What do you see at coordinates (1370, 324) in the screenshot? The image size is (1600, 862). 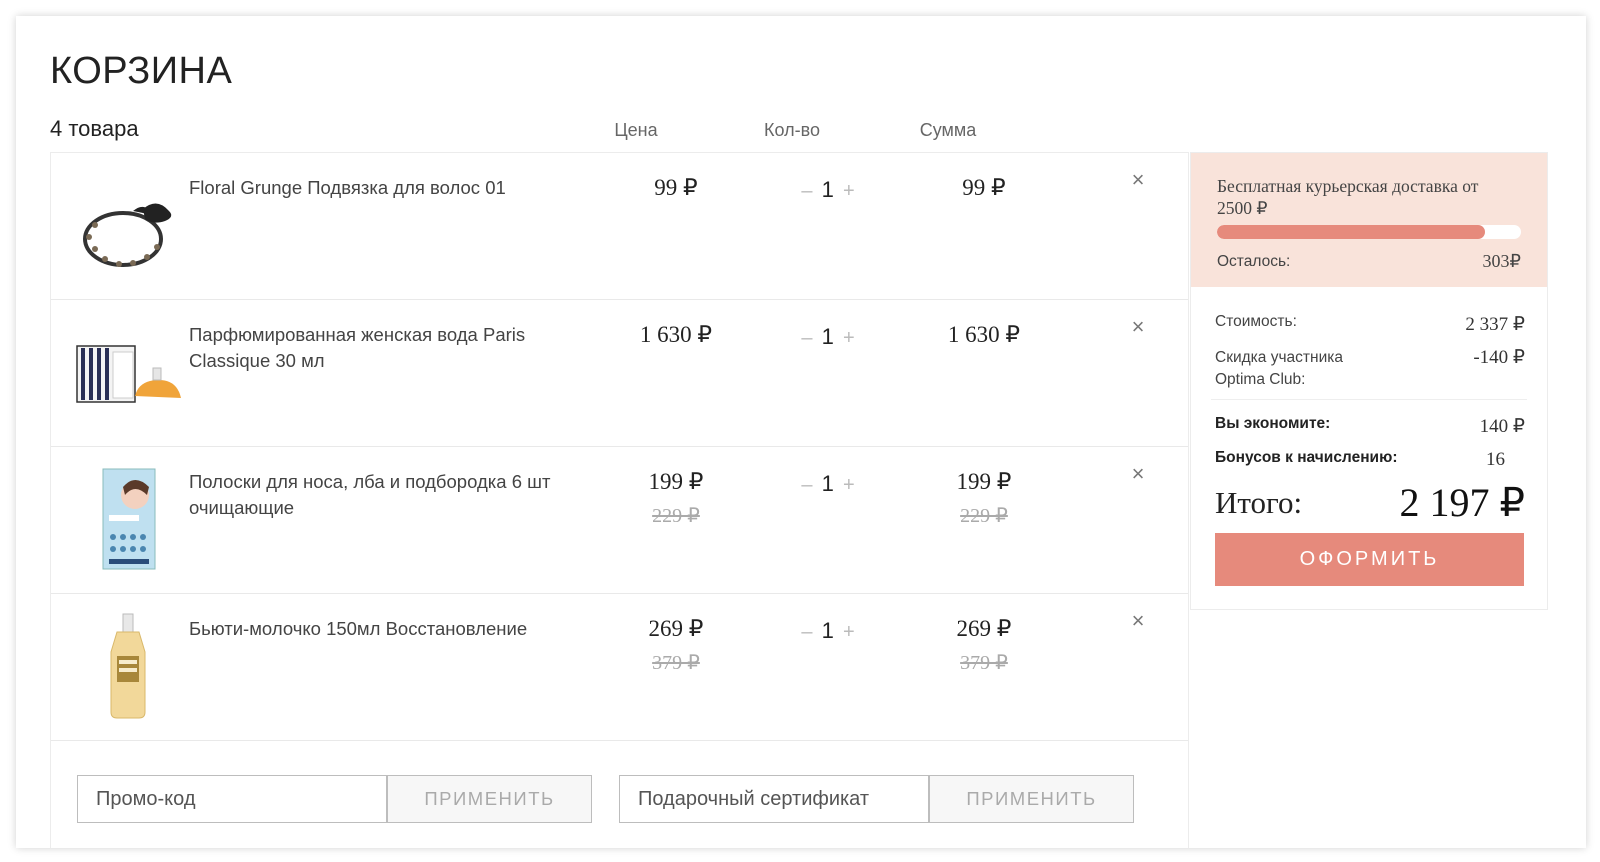 I see `cost-row: Стоимость: 2 337 ₽` at bounding box center [1370, 324].